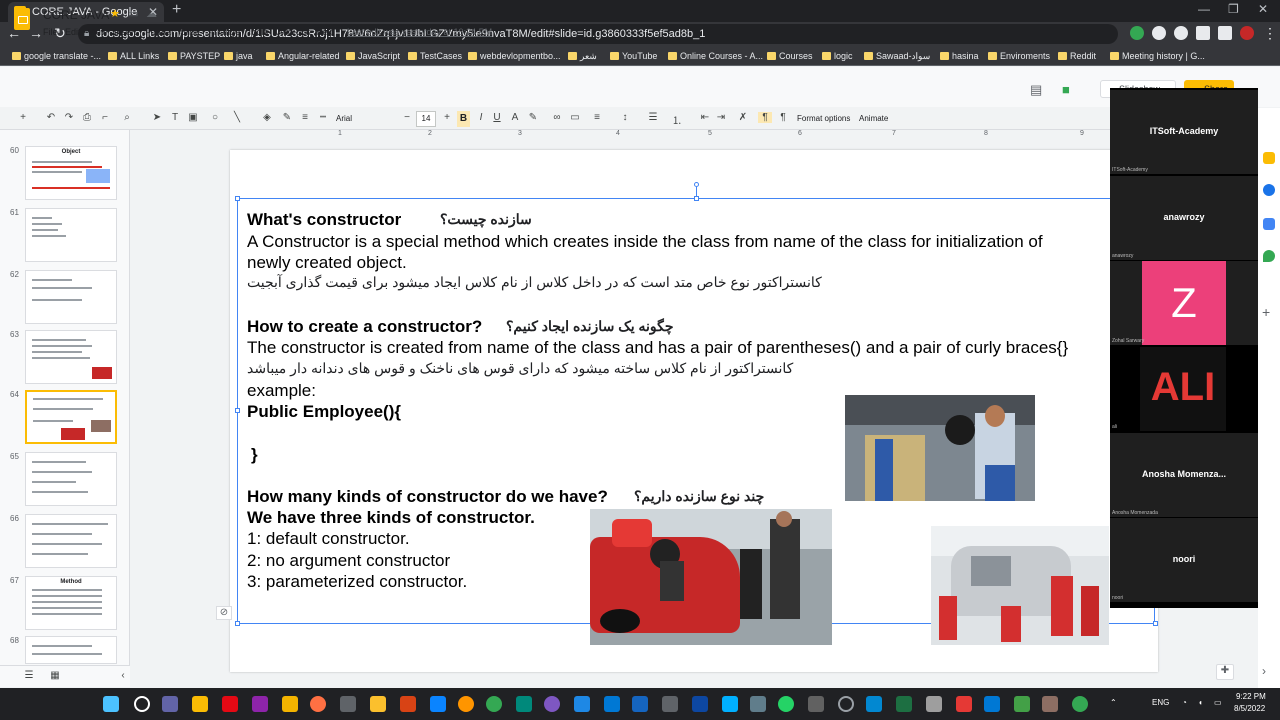 This screenshot has width=1280, height=720. What do you see at coordinates (408, 704) in the screenshot?
I see `powerpoint-icon` at bounding box center [408, 704].